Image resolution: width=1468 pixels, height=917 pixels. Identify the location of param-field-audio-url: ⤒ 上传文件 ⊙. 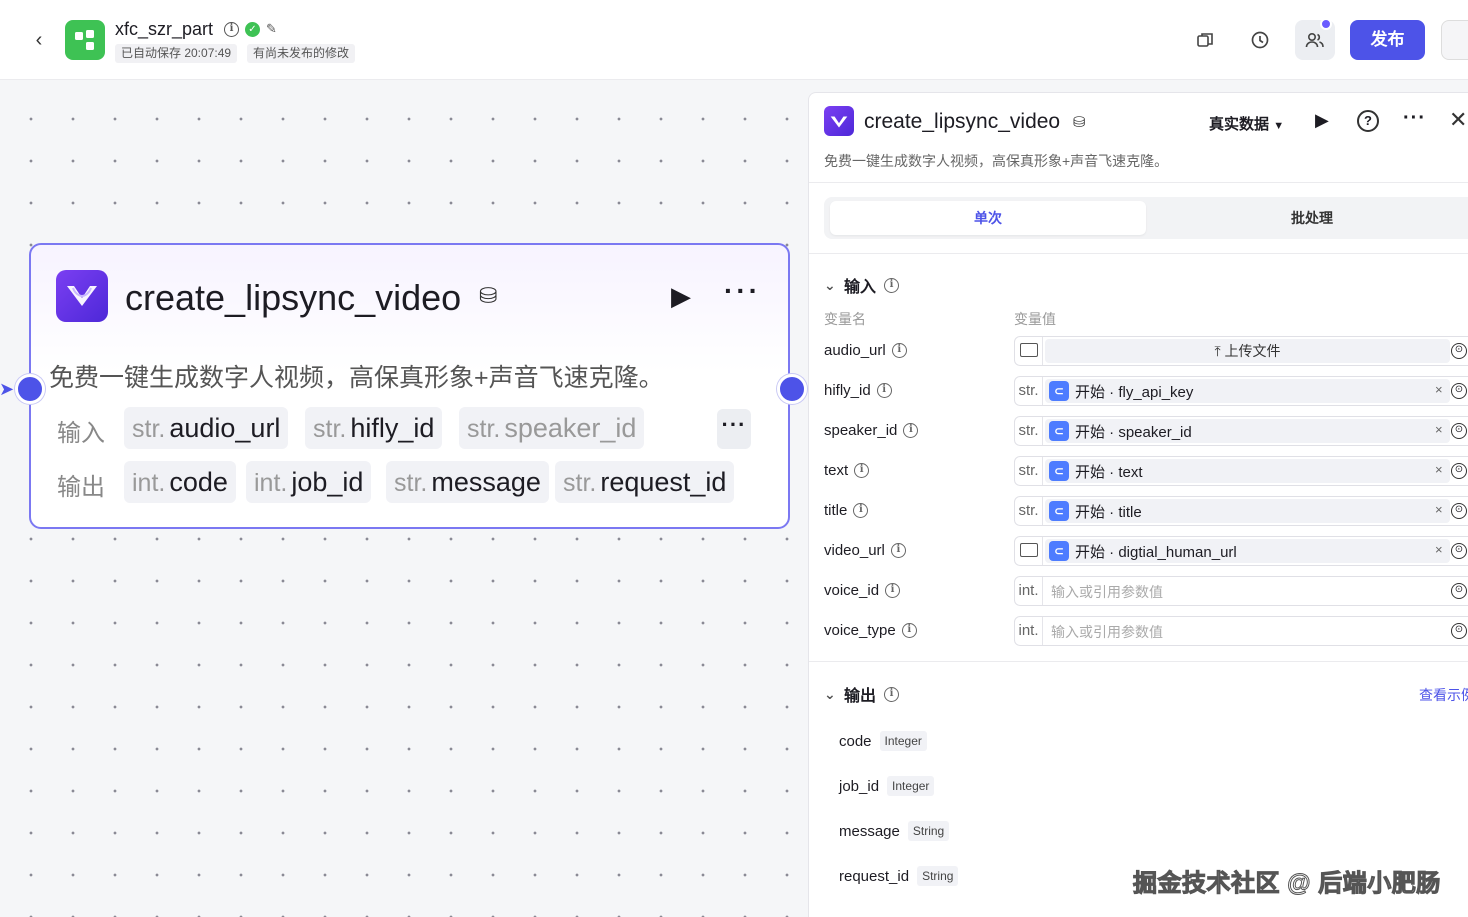
(1241, 351).